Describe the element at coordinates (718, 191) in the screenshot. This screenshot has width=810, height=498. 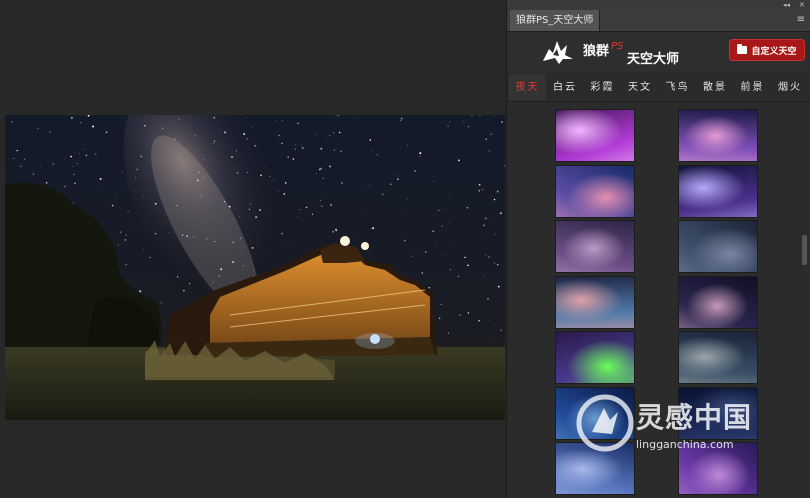
I see `sky-thumbnail-lightning-clouds` at that location.